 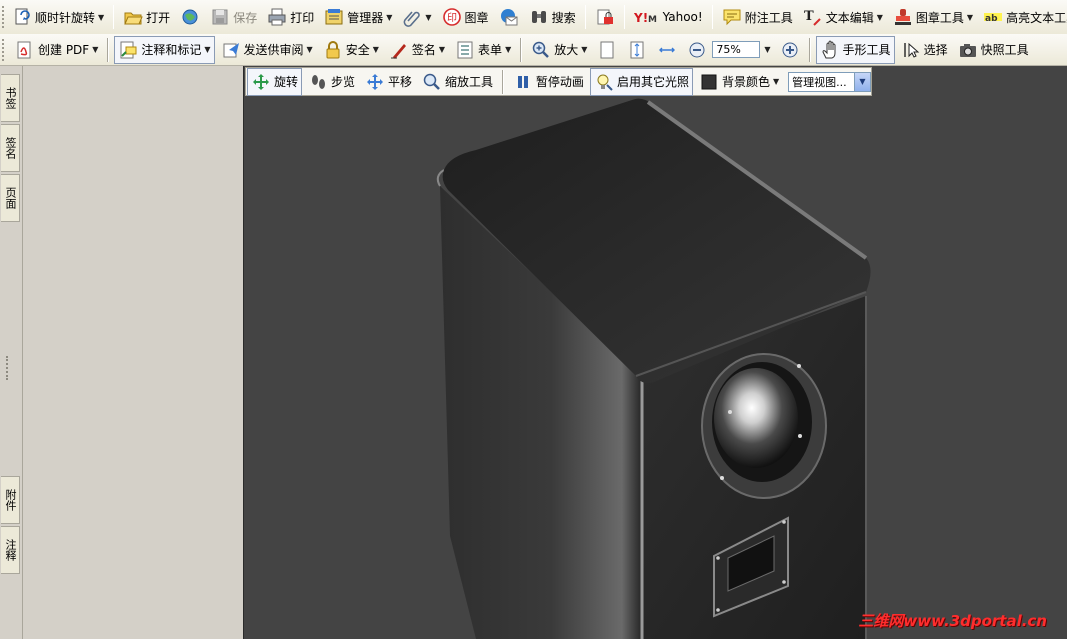 I want to click on stamp-tool-button: 图章工具 ▼, so click(x=933, y=17).